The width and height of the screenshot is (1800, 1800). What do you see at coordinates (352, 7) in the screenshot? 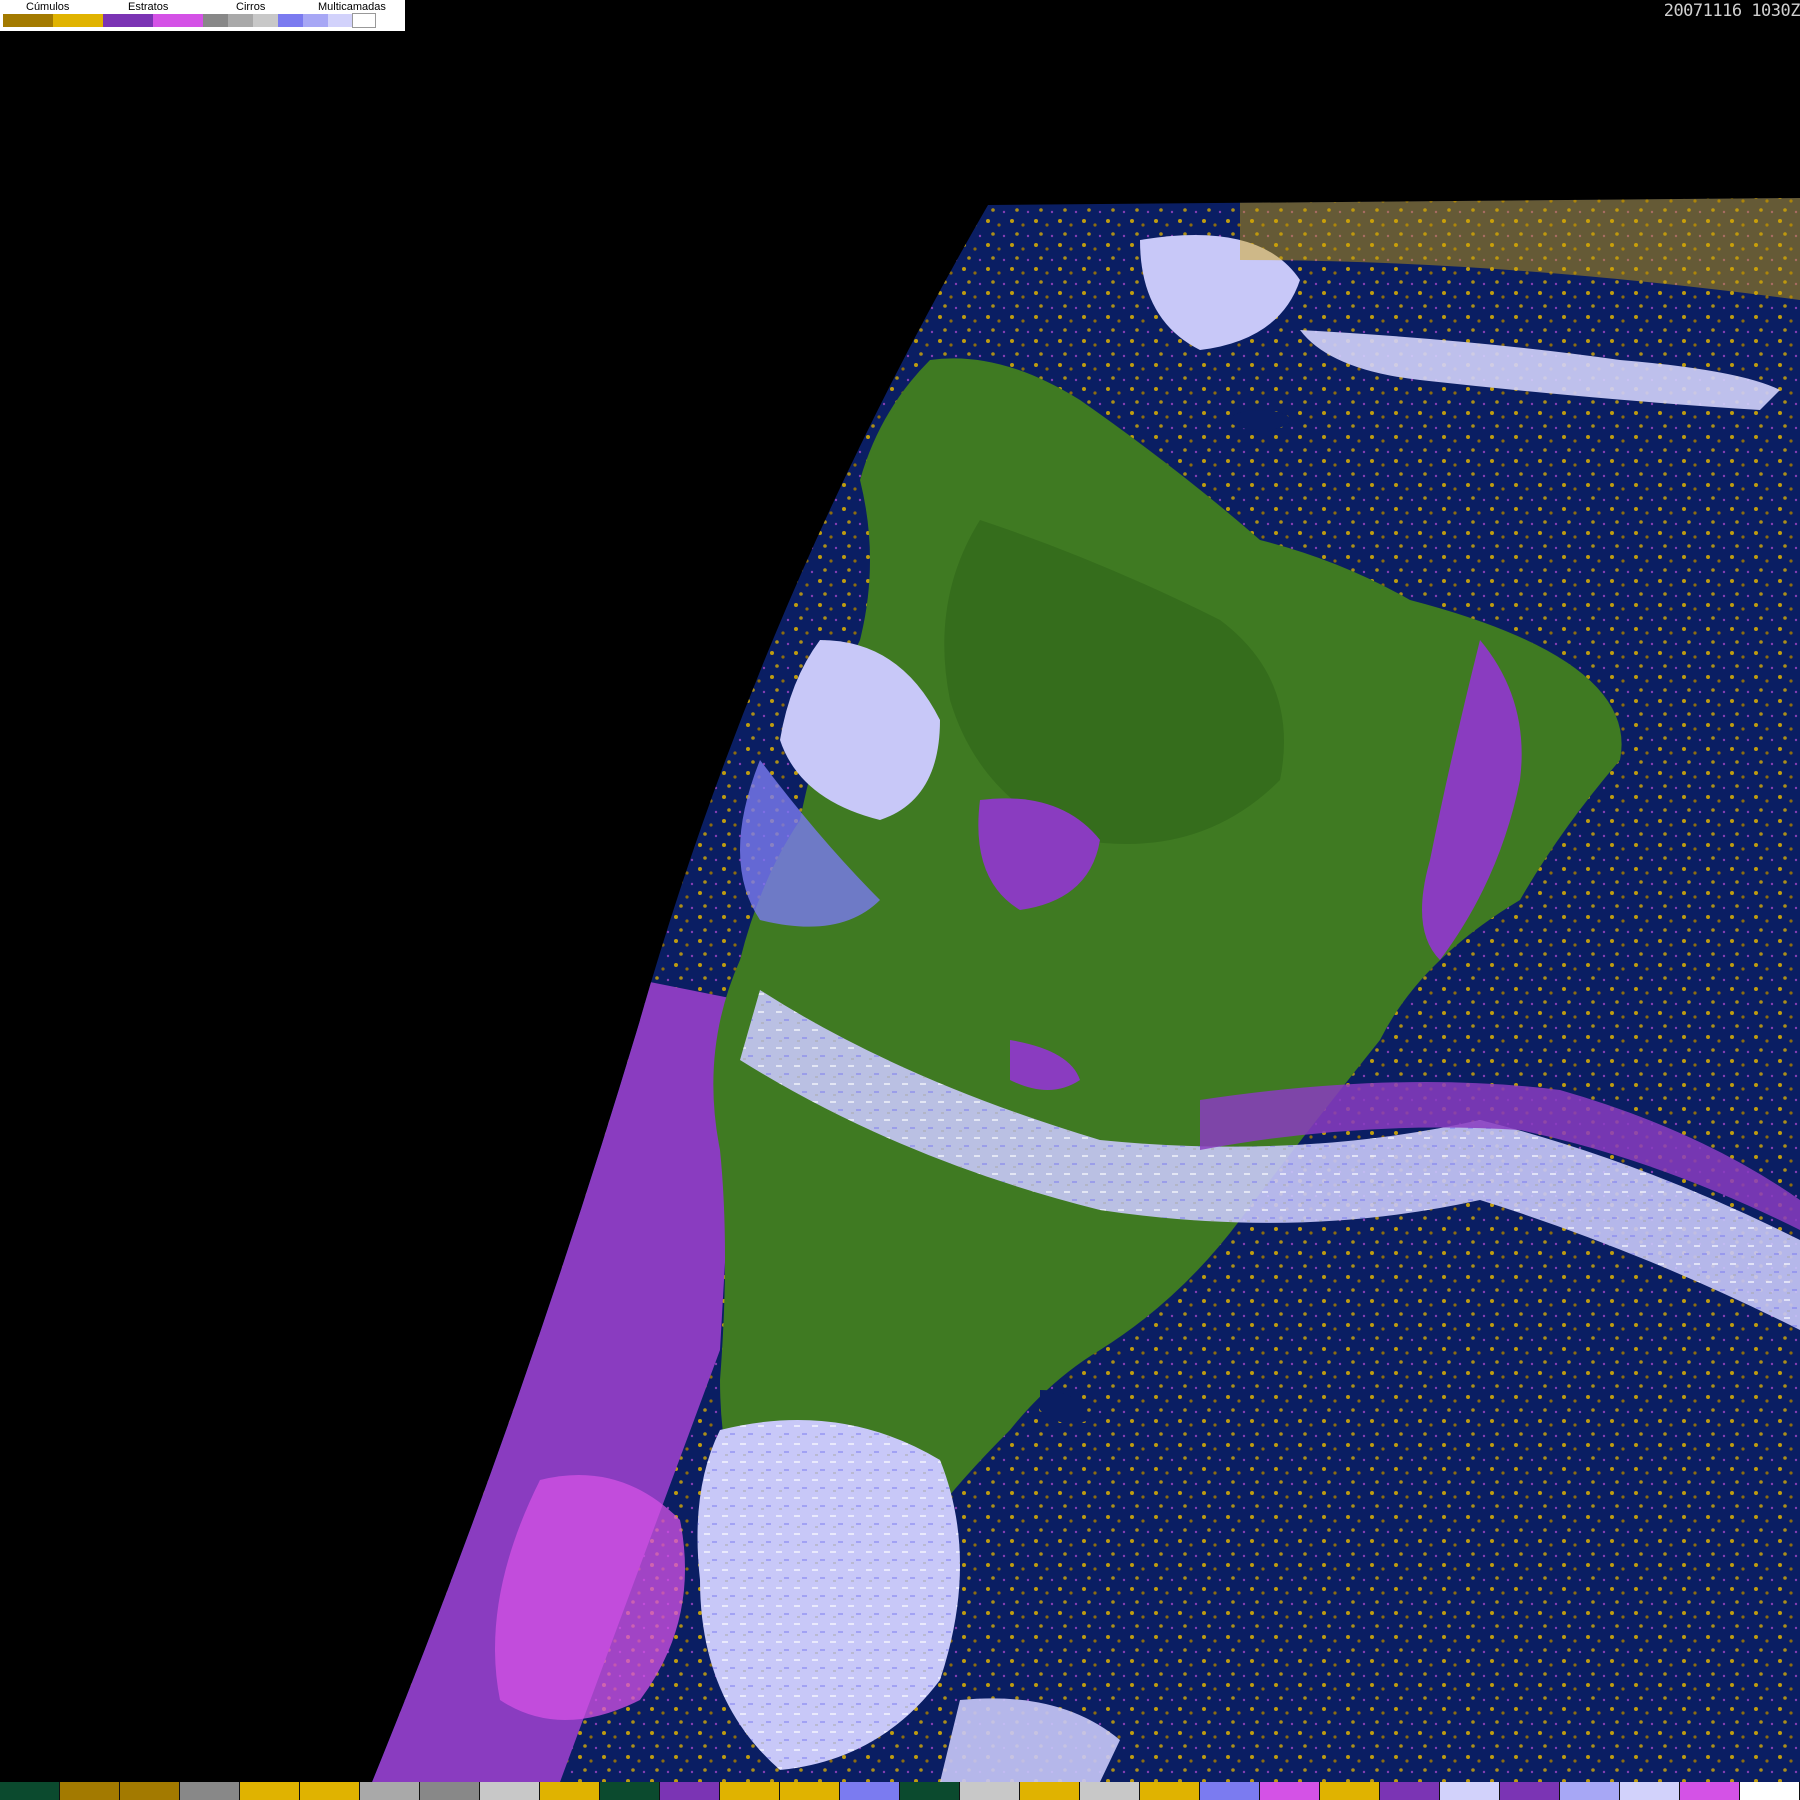
I see `legend-label: Multicamadas` at bounding box center [352, 7].